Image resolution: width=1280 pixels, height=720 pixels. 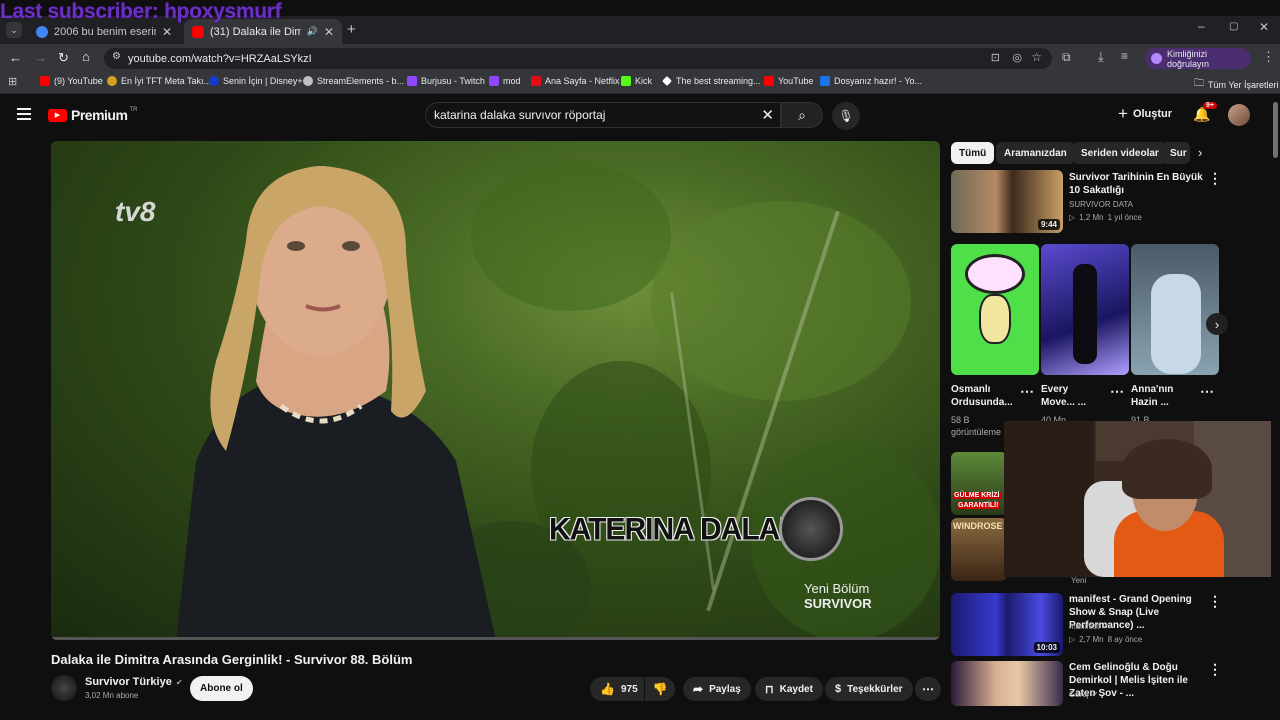 What do you see at coordinates (1089, 626) in the screenshot?
I see `rec-channel-row: manifest ✔` at bounding box center [1089, 626].